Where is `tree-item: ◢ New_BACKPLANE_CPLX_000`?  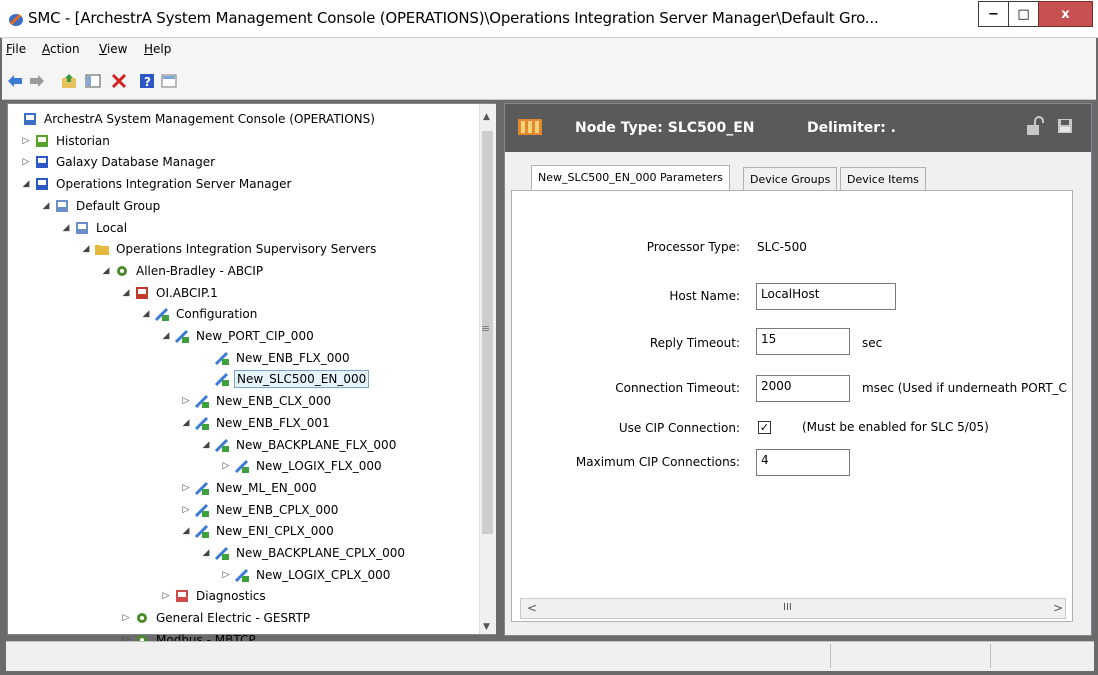
tree-item: ◢ New_BACKPLANE_CPLX_000 is located at coordinates (303, 553).